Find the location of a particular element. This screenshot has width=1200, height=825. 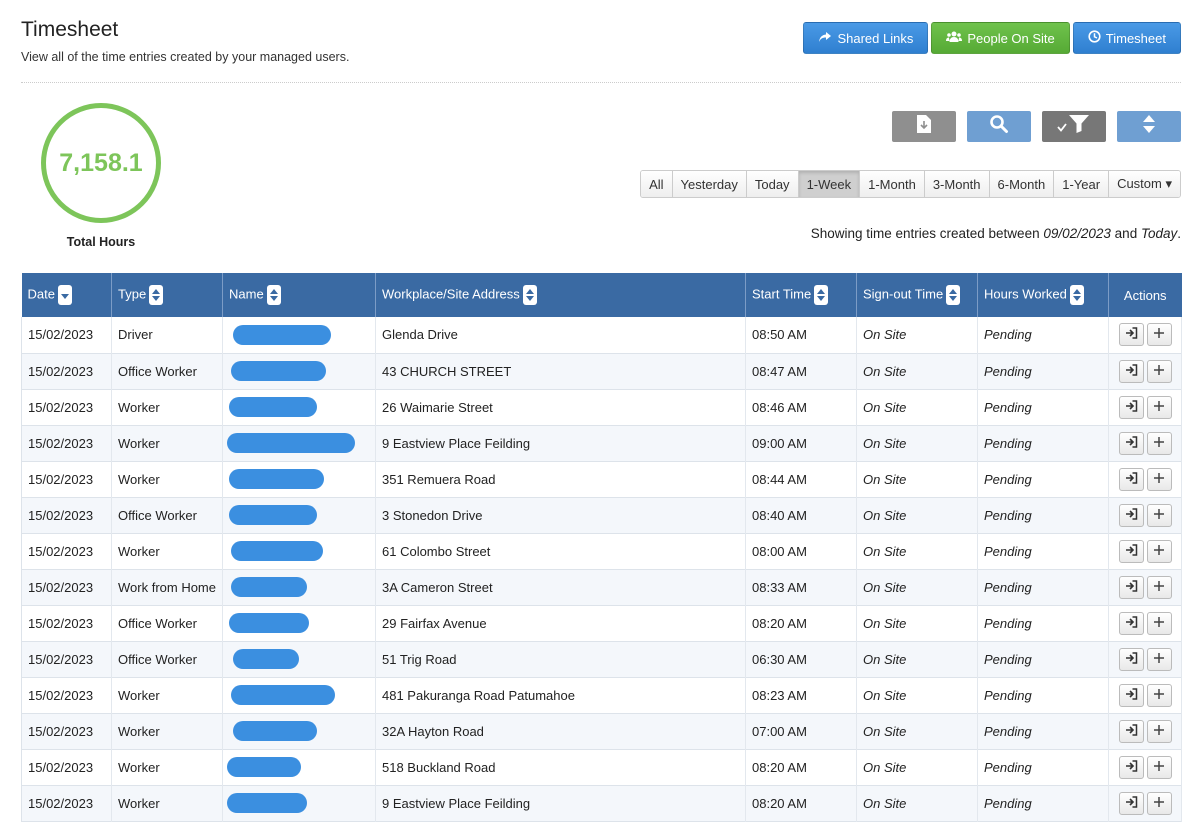

range-tab-1-month: 1-Month is located at coordinates (892, 184).